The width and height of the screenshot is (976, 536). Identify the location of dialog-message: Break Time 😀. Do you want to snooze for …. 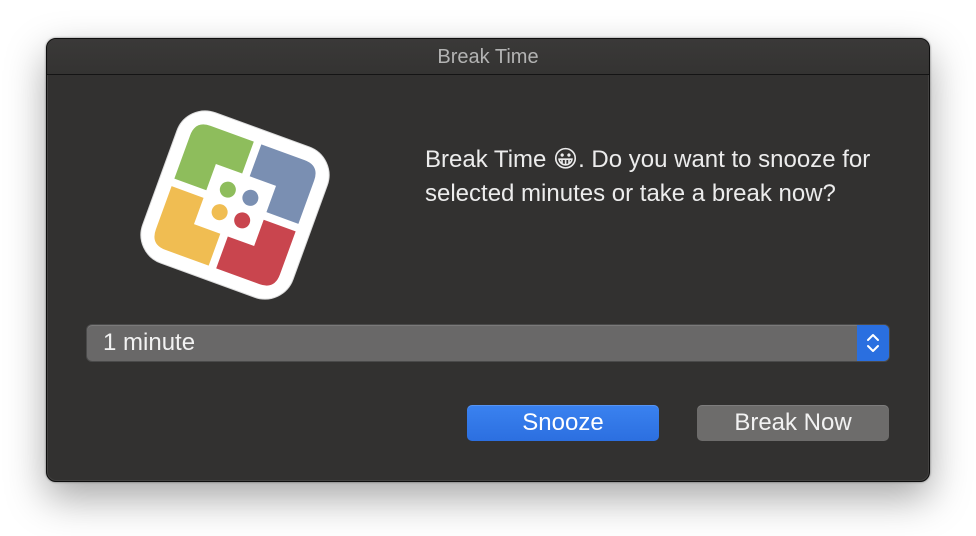
(670, 177).